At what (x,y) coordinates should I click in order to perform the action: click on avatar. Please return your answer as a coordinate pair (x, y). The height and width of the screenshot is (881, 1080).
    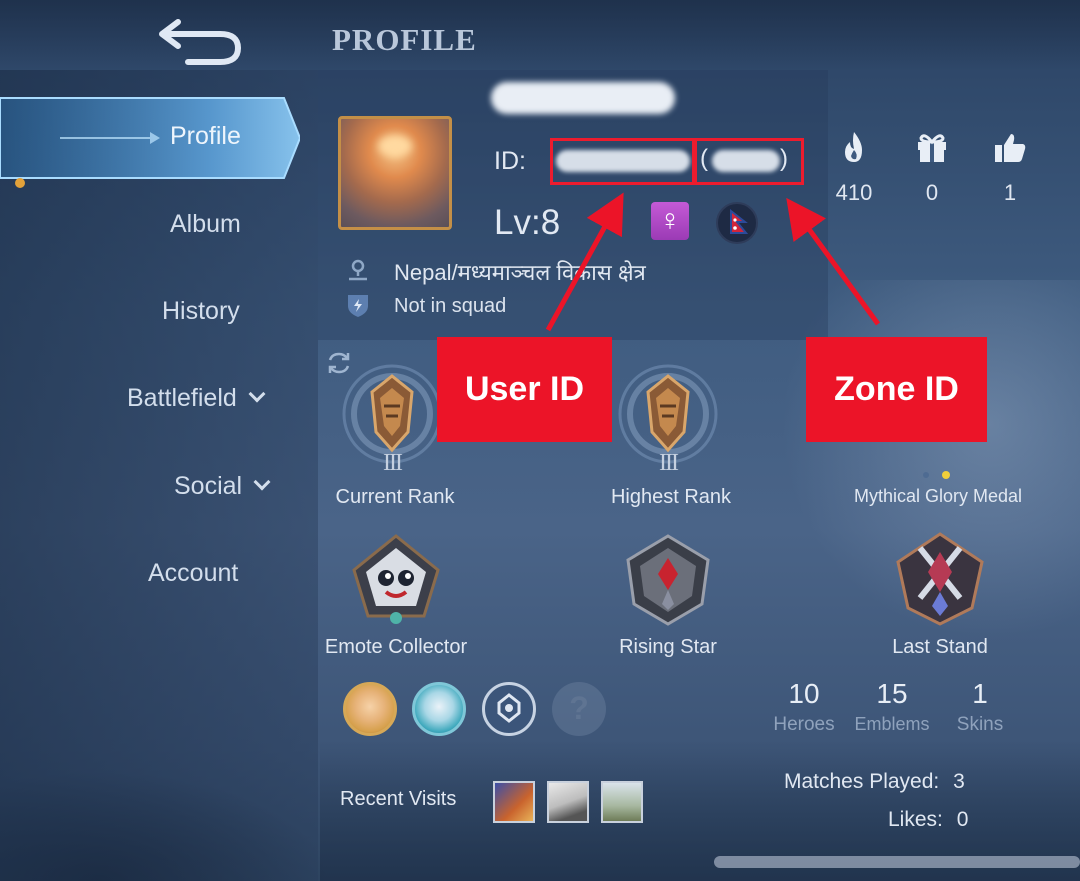
    Looking at the image, I should click on (395, 173).